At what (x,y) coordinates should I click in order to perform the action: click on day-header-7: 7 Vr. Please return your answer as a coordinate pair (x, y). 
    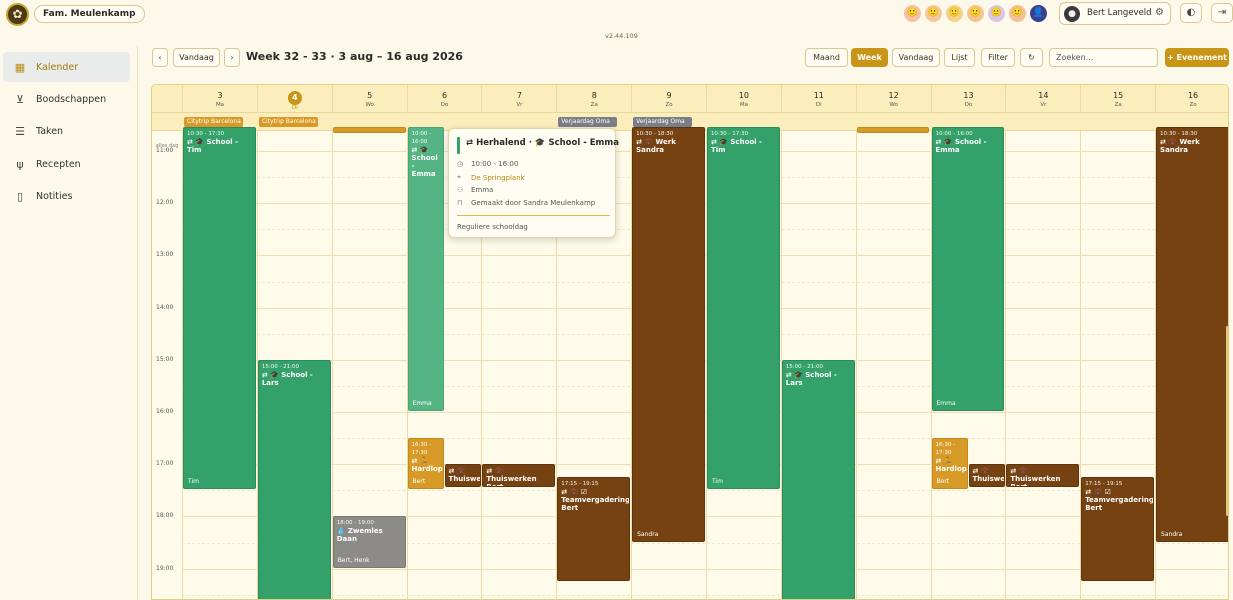
    Looking at the image, I should click on (518, 99).